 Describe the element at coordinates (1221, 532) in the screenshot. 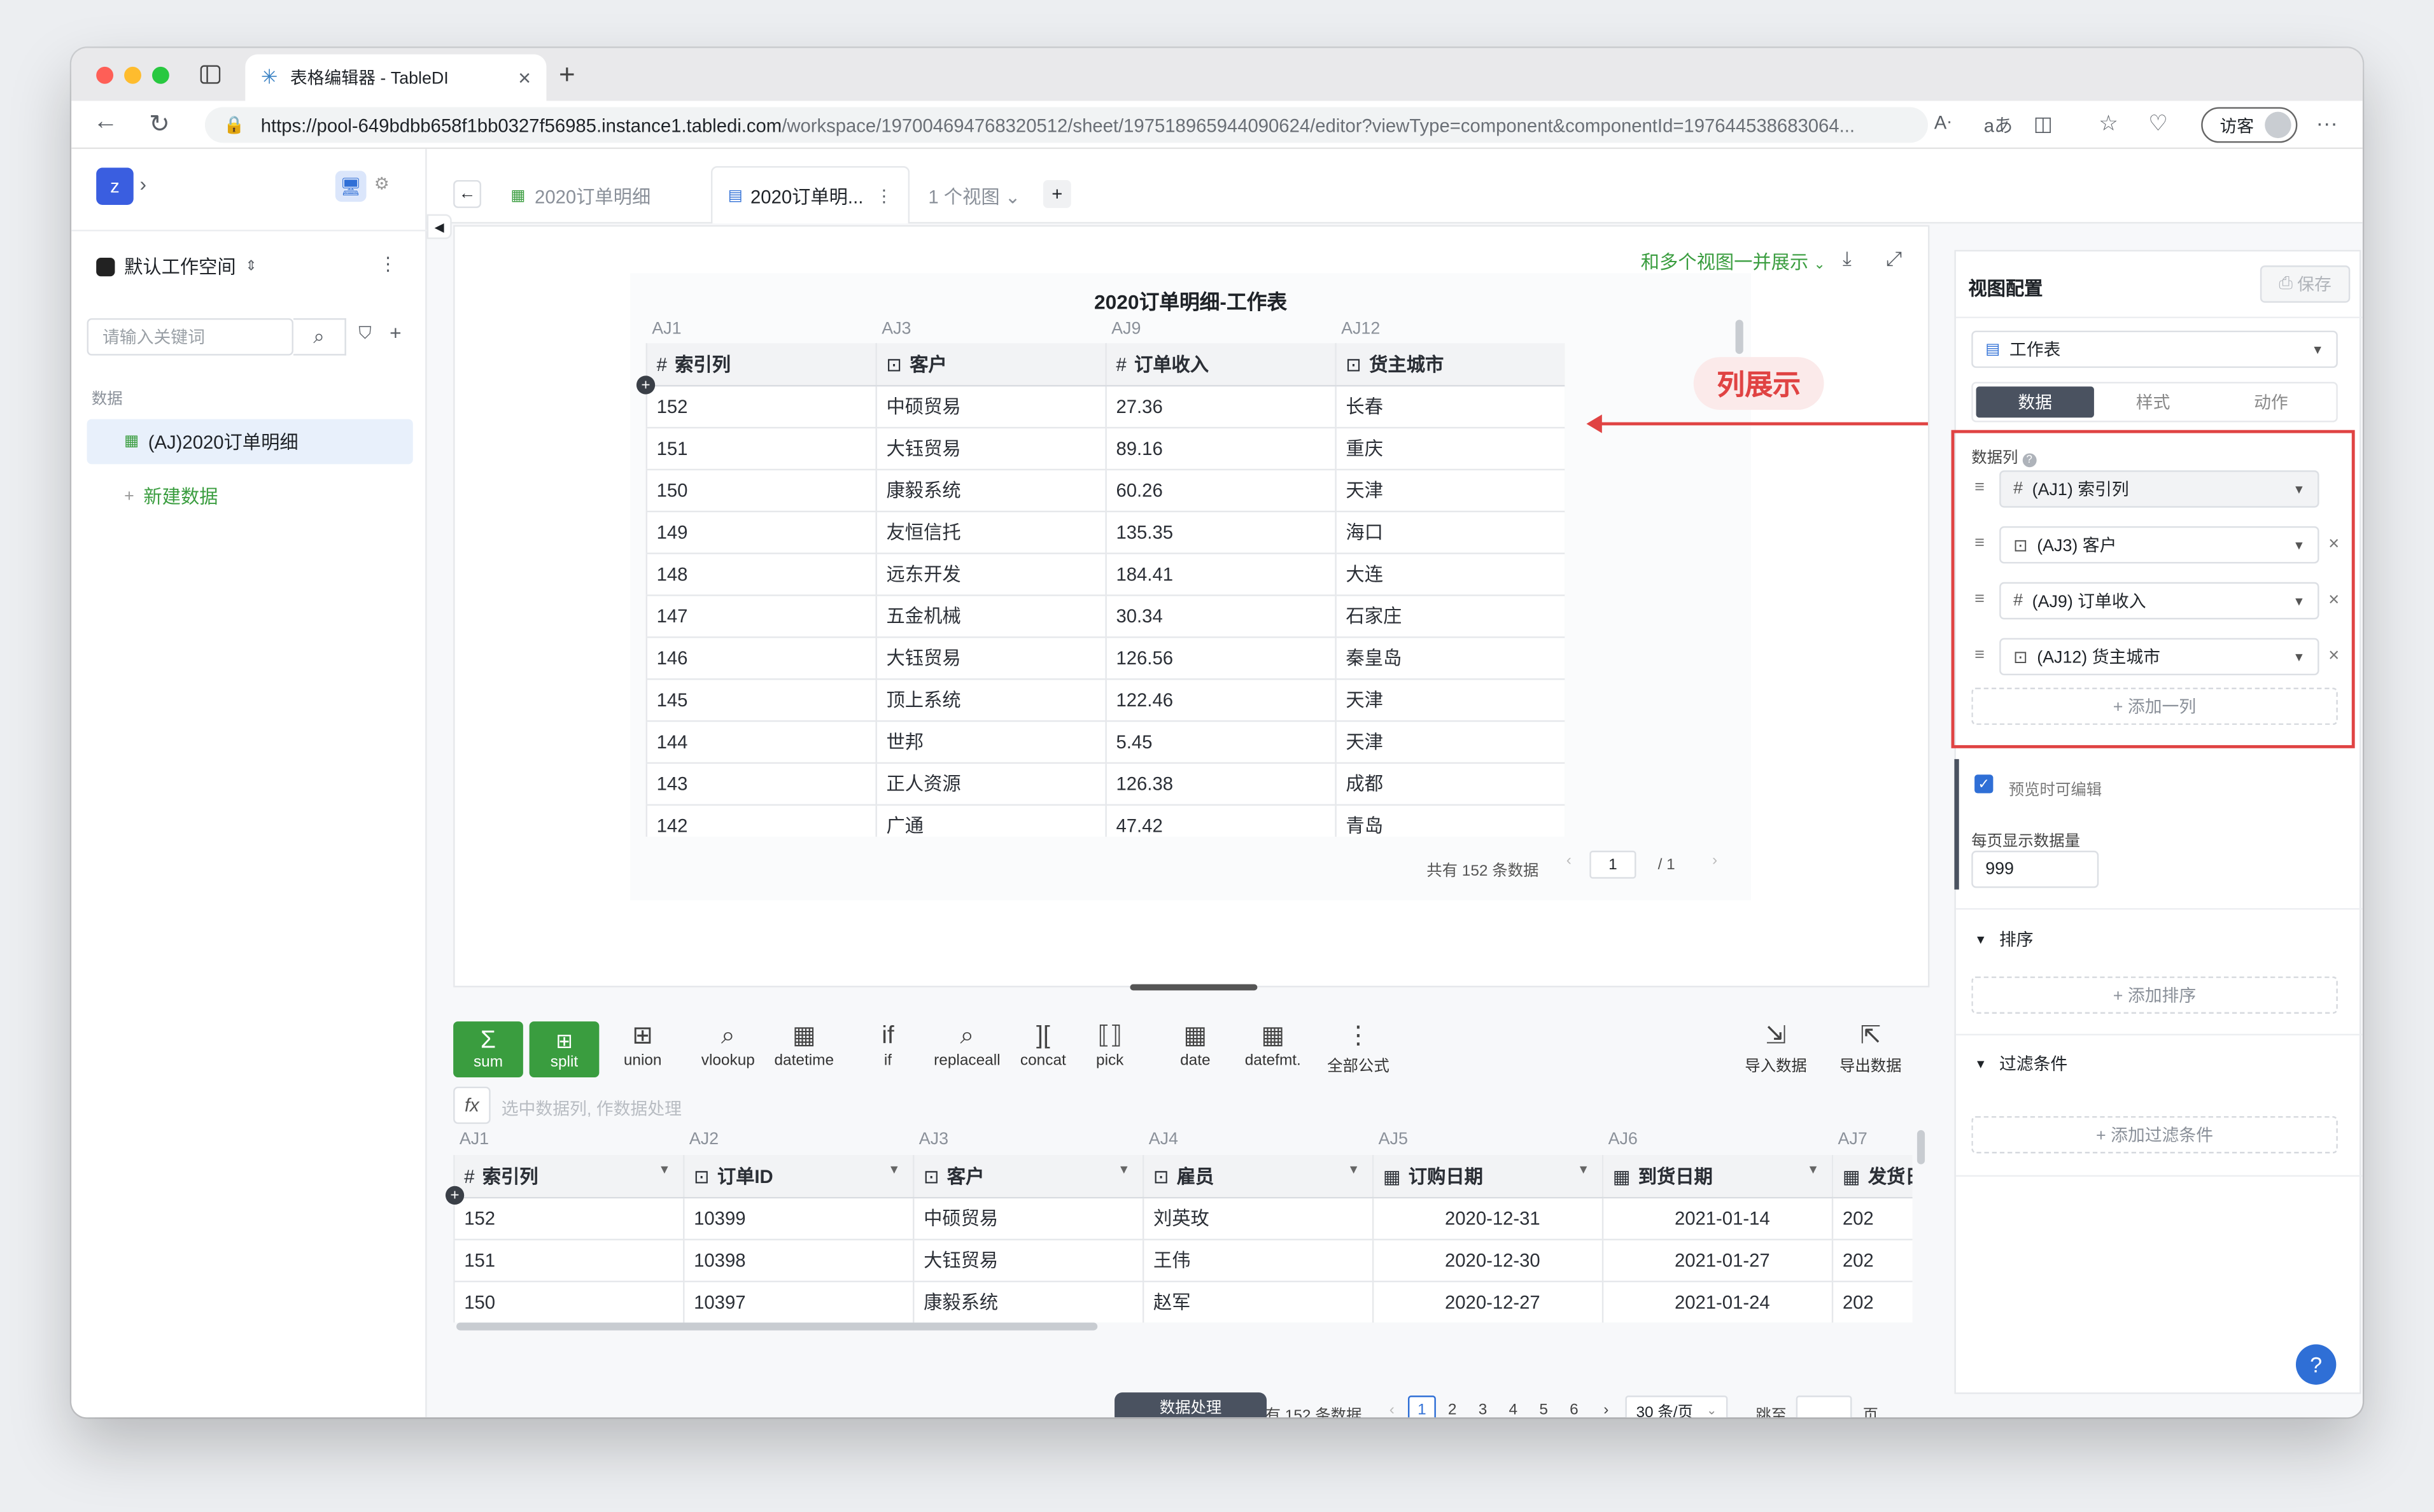

I see `table-cell: 135.35` at that location.